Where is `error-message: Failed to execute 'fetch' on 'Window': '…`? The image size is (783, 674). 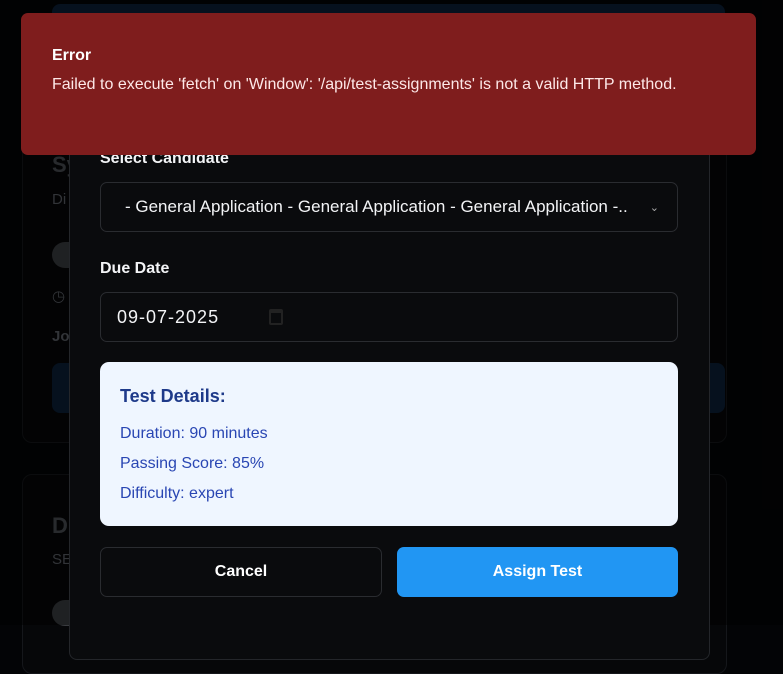 error-message: Failed to execute 'fetch' on 'Window': '… is located at coordinates (364, 84).